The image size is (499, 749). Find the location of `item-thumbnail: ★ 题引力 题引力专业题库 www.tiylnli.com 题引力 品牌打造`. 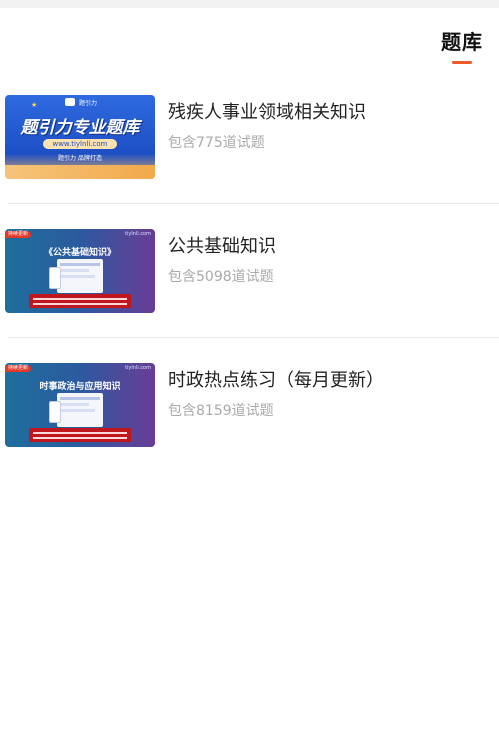

item-thumbnail: ★ 题引力 题引力专业题库 www.tiylnli.com 题引力 品牌打造 is located at coordinates (80, 137).